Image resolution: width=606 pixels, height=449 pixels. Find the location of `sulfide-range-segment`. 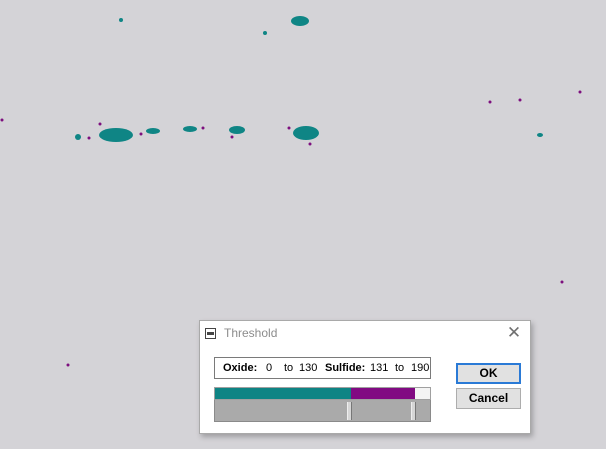

sulfide-range-segment is located at coordinates (383, 393).